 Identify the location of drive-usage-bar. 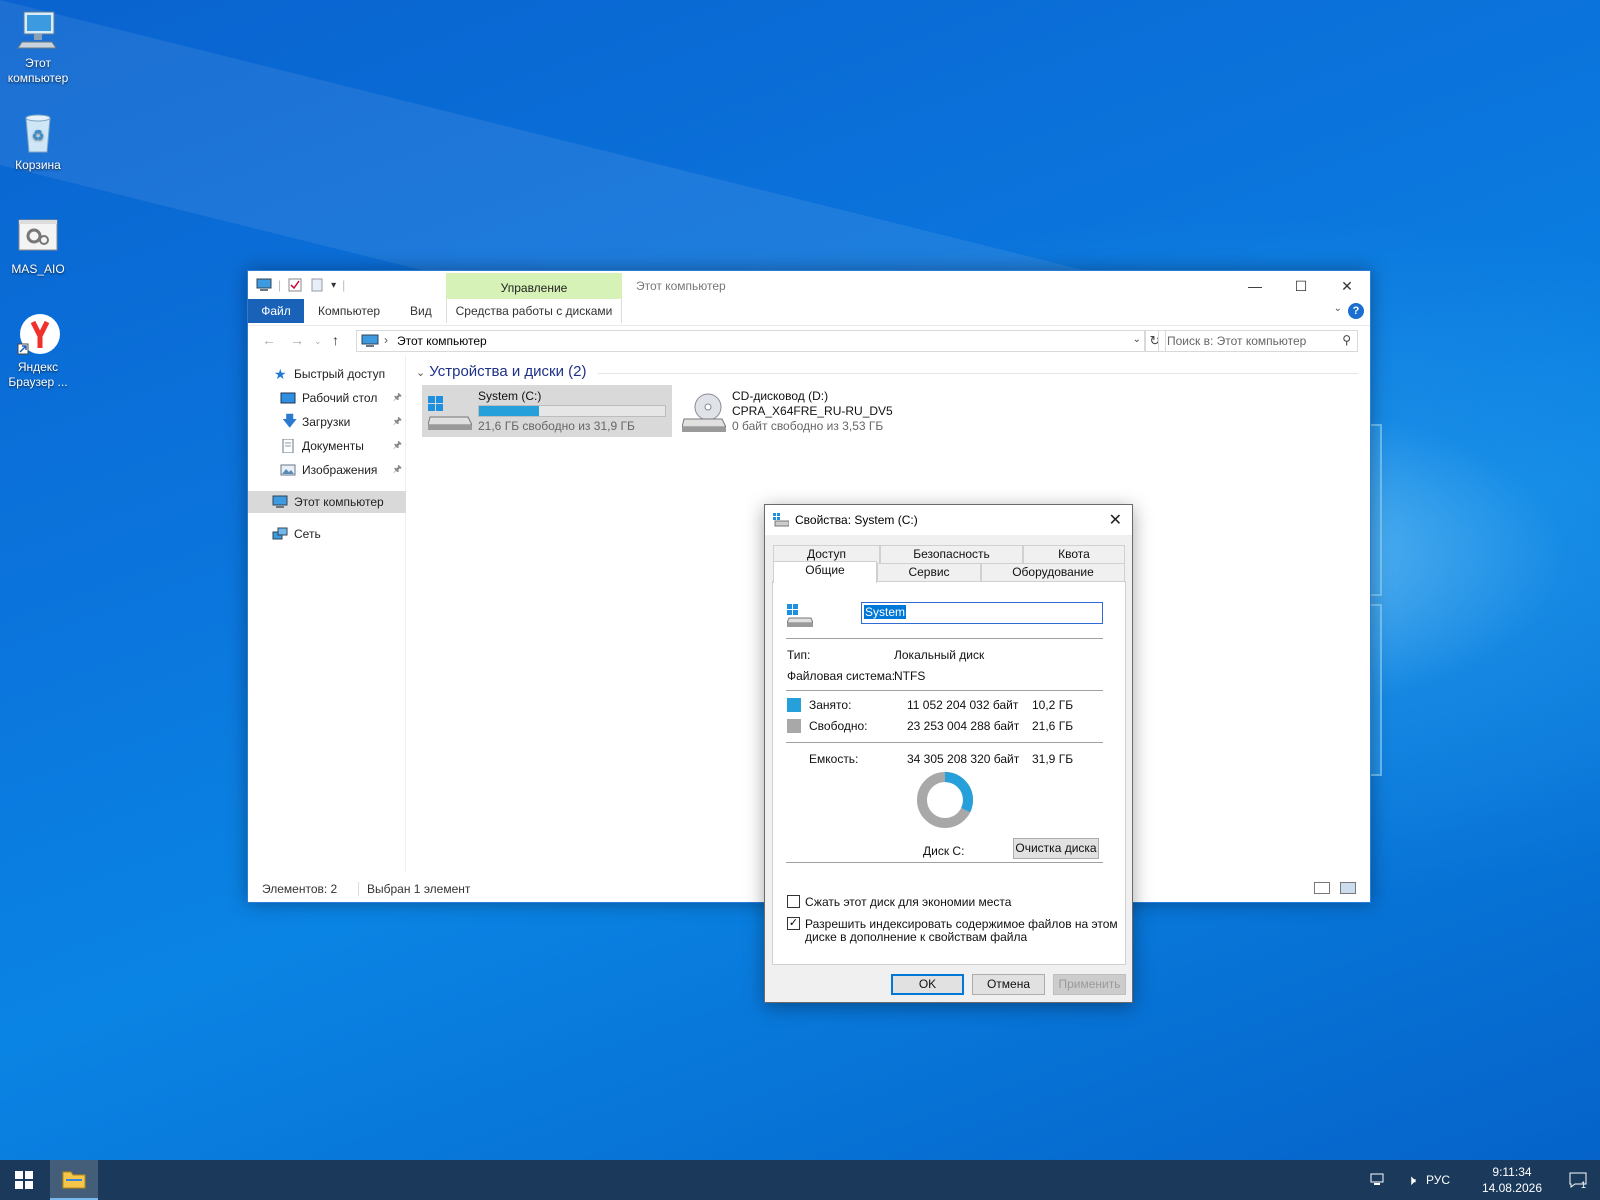
(572, 411).